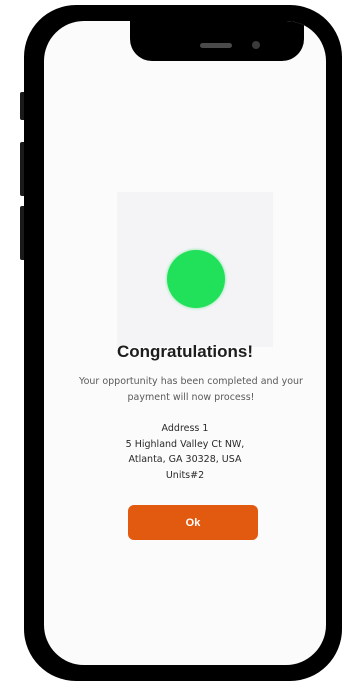  I want to click on dialog-title: Congratulations!, so click(185, 351).